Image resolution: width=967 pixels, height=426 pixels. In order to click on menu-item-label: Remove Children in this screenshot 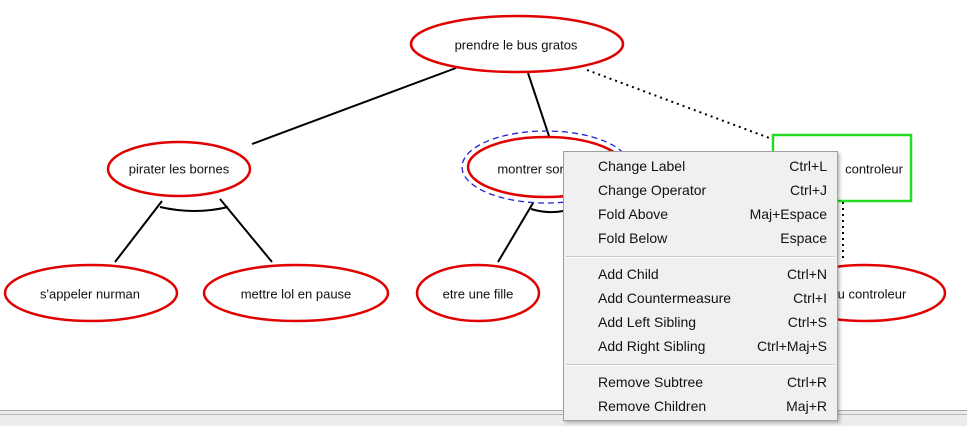, I will do `click(652, 406)`.